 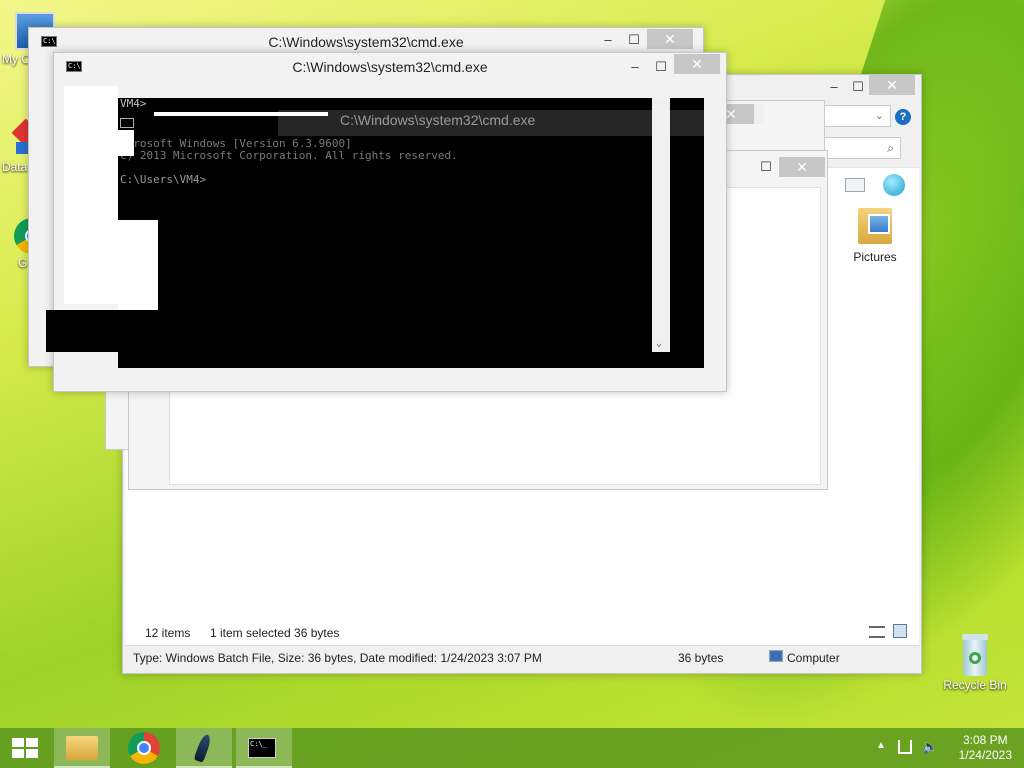 I want to click on taskbar: C:\_ ▲ 🔈 3:08 PM 1/24/2023, so click(x=512, y=748).